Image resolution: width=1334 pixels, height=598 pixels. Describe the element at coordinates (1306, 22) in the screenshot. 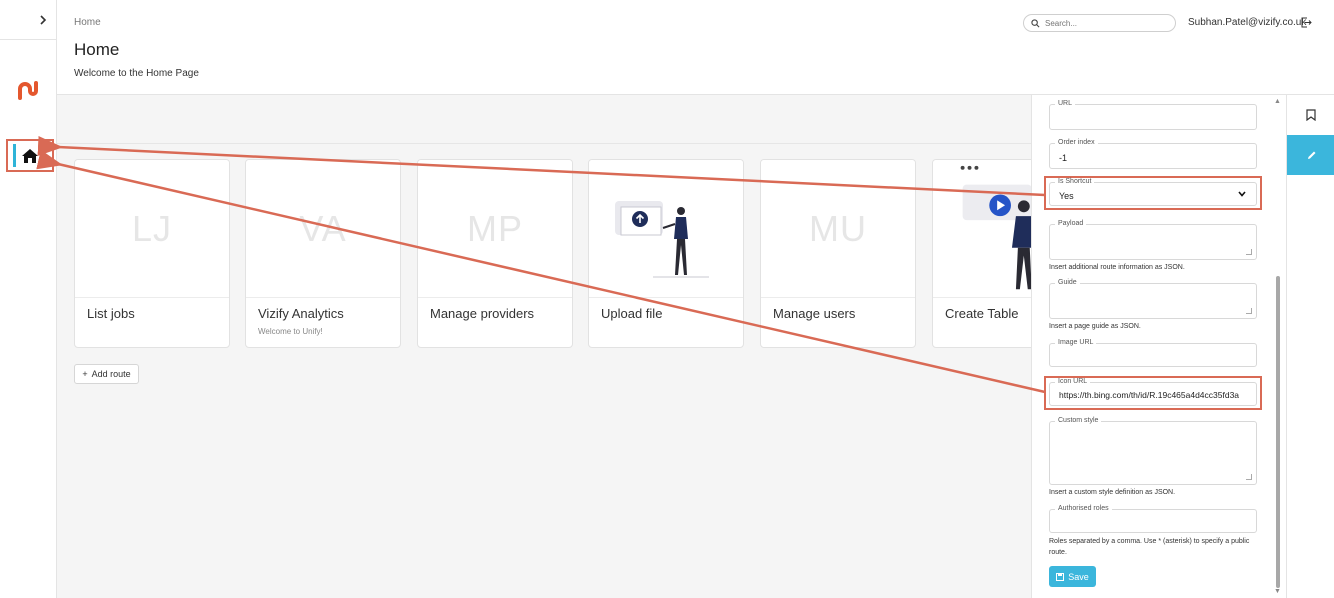

I see `logout-icon` at that location.